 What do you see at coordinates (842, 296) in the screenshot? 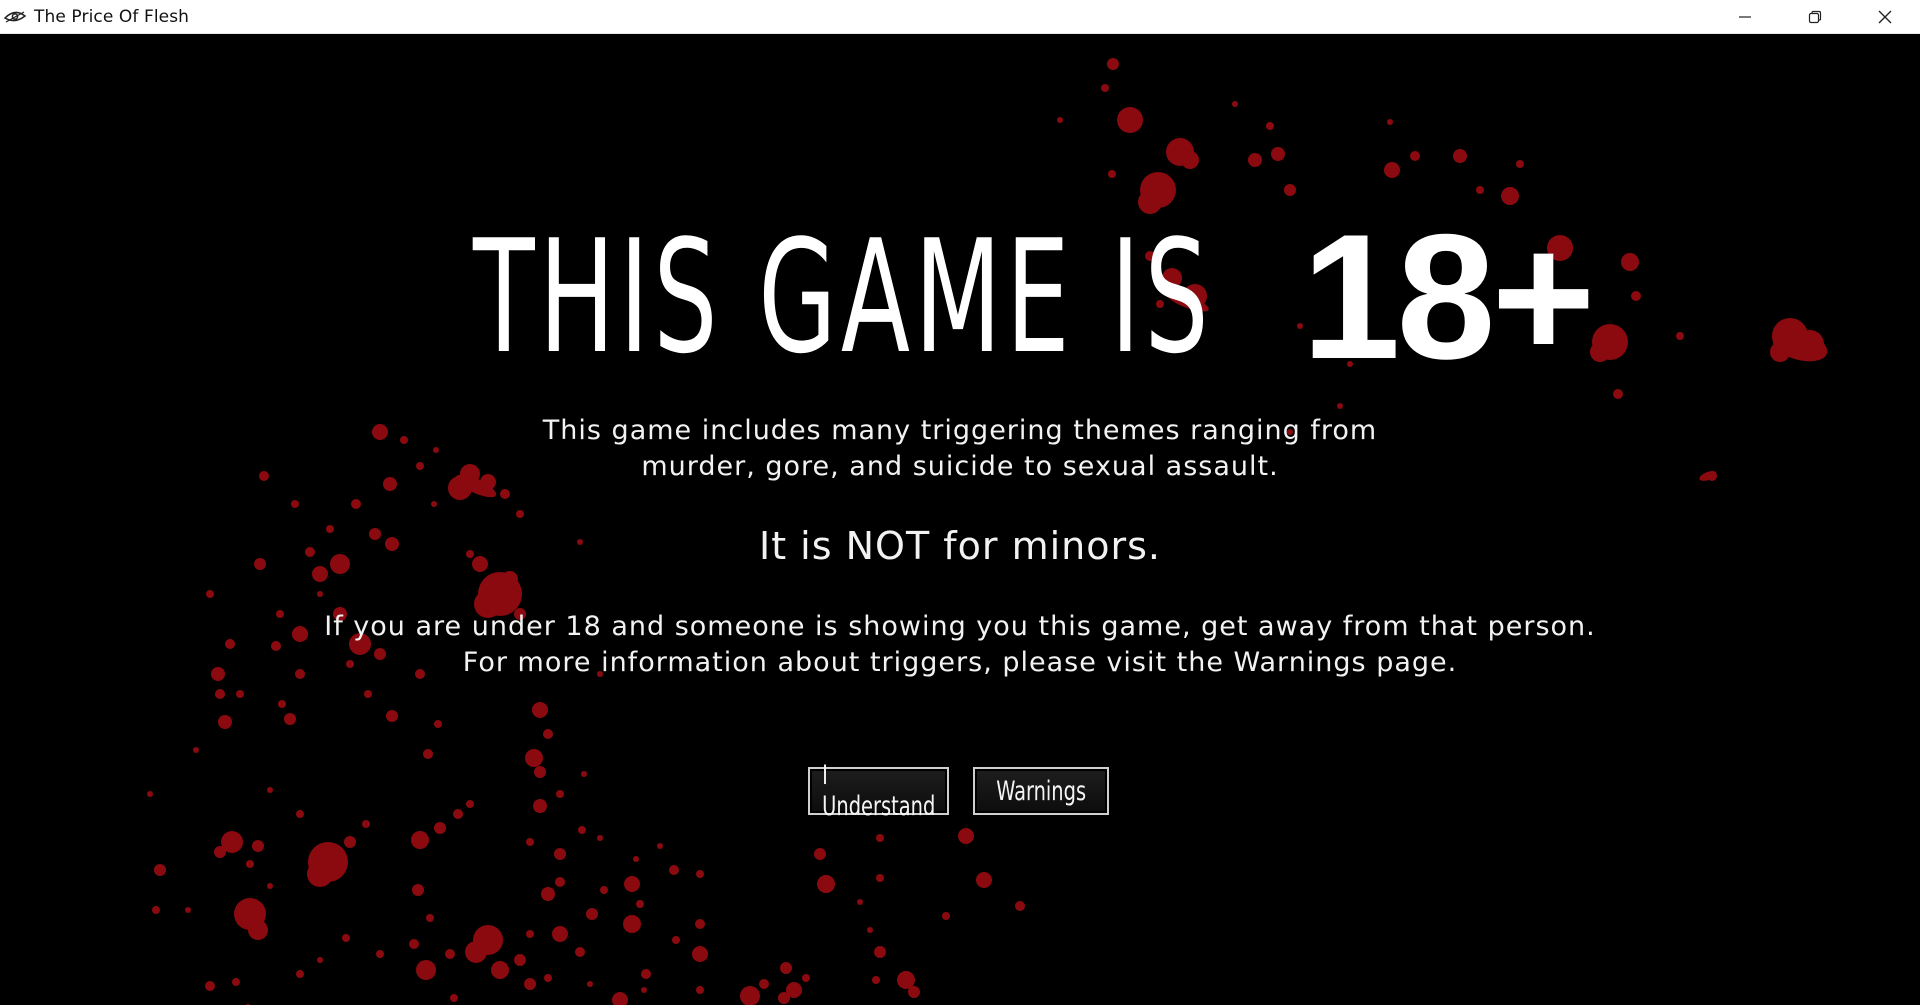
I see `headline-text: THIS GAME IS` at bounding box center [842, 296].